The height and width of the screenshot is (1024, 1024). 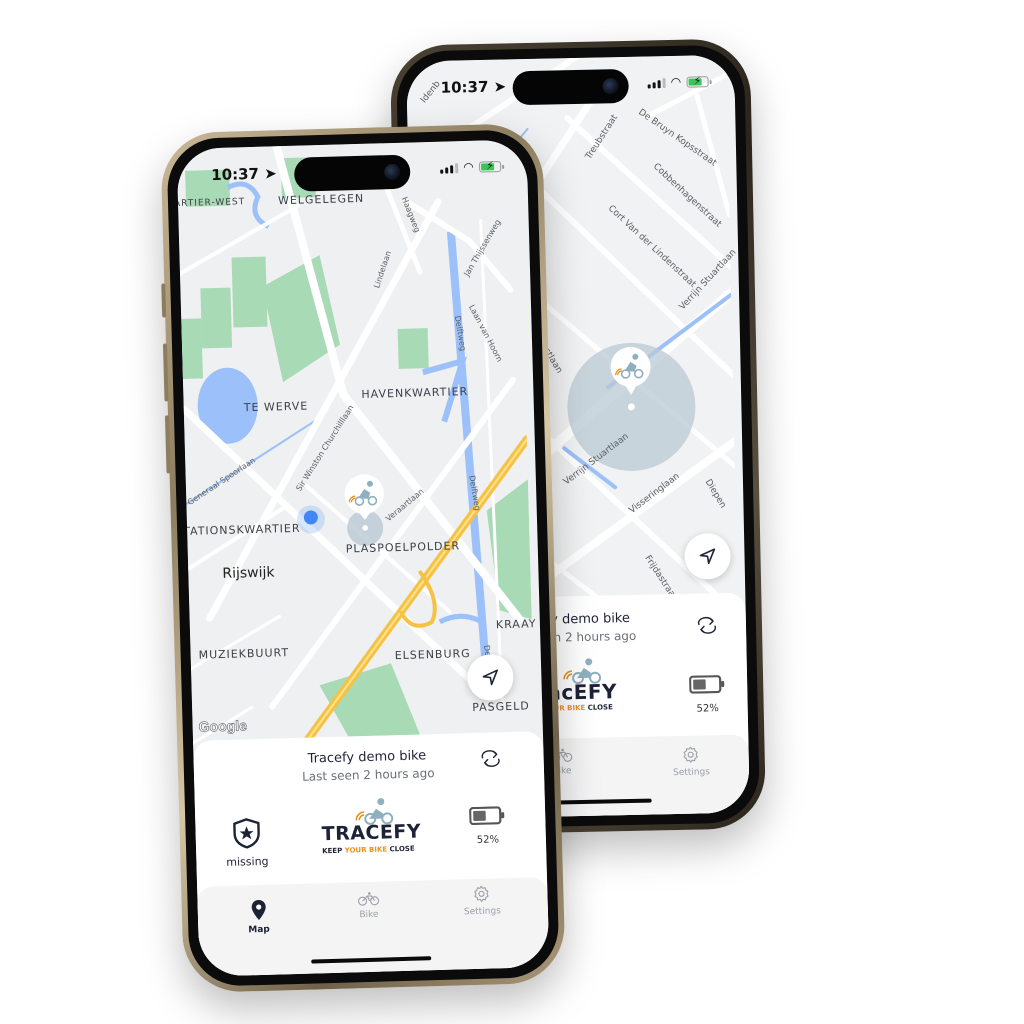 What do you see at coordinates (167, 444) in the screenshot?
I see `volume-down-button` at bounding box center [167, 444].